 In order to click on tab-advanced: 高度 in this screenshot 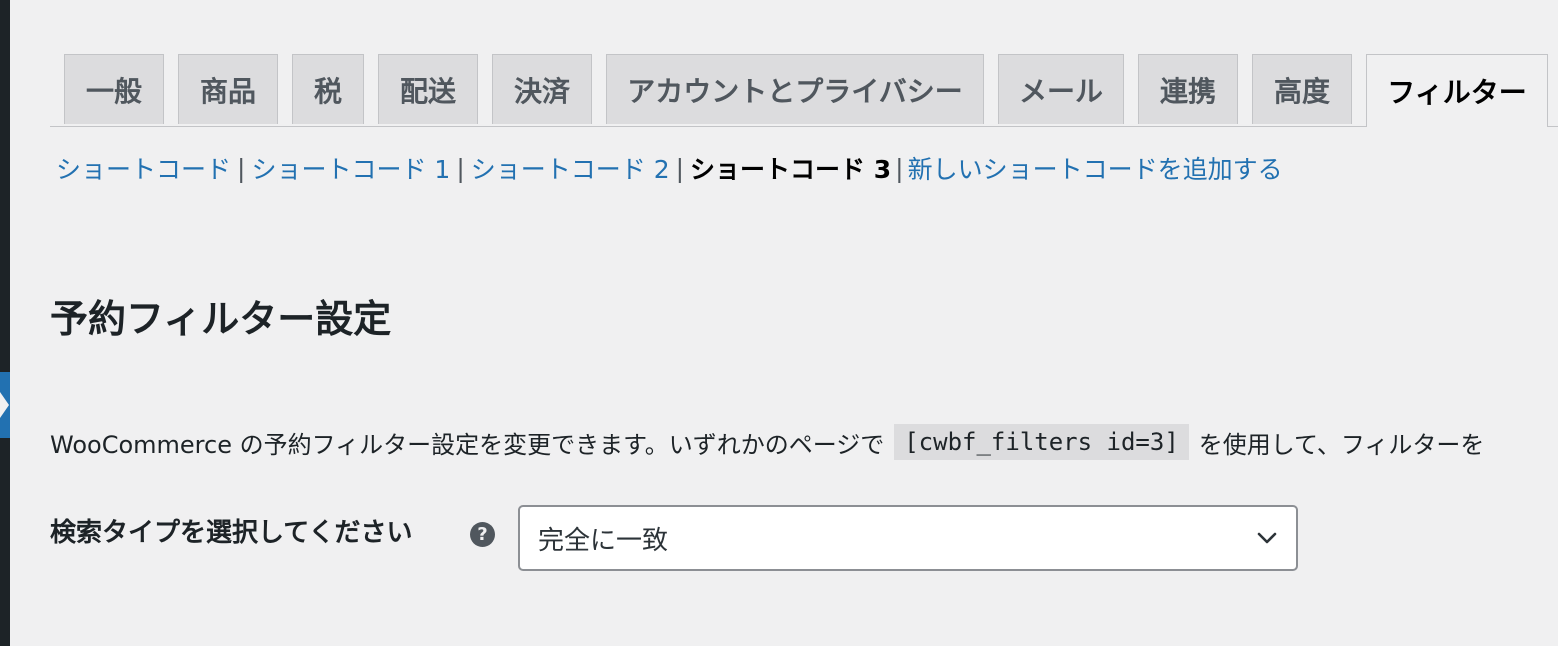, I will do `click(1302, 89)`.